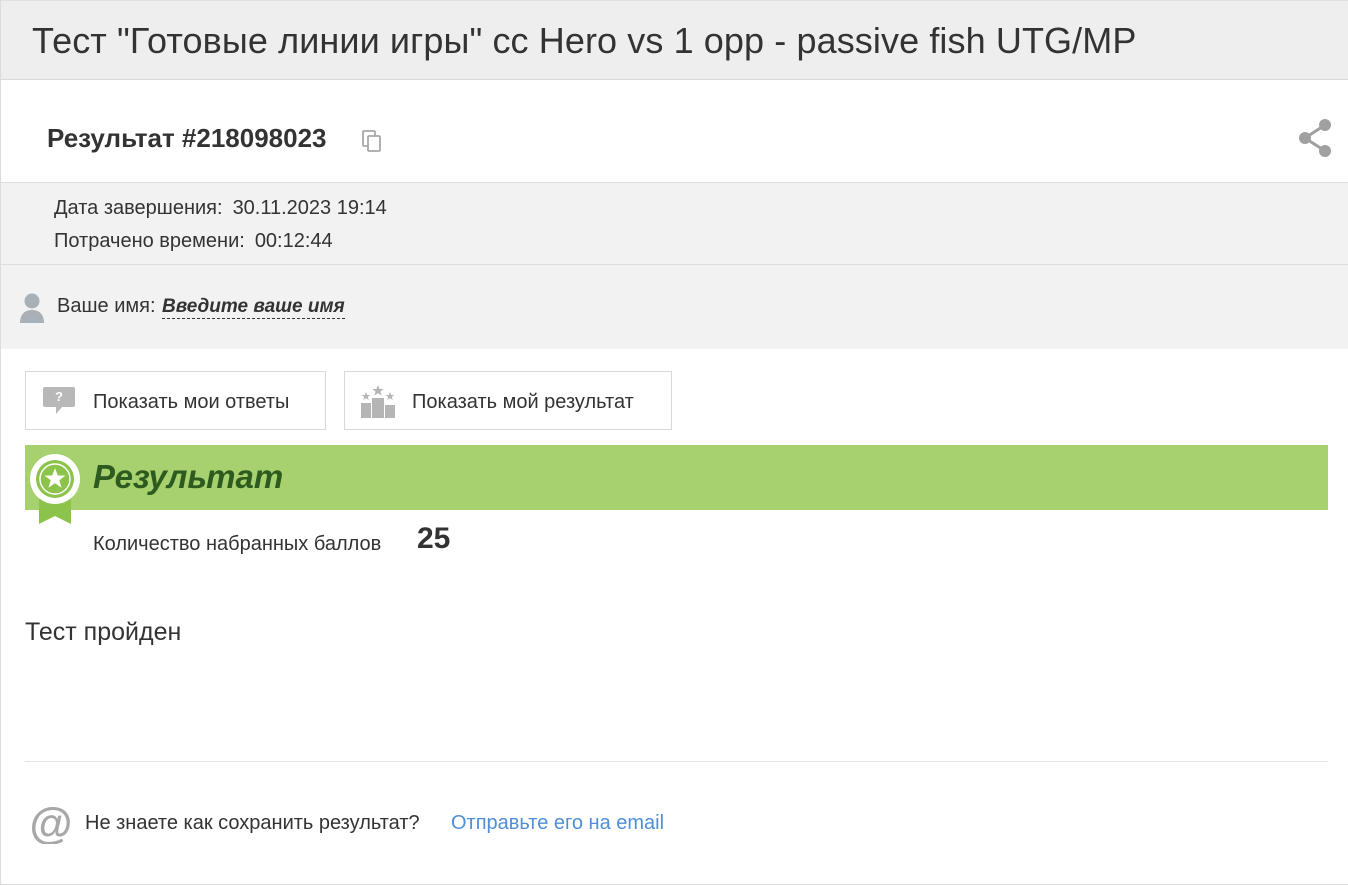 The height and width of the screenshot is (885, 1348). I want to click on result-heading: Результат, so click(188, 476).